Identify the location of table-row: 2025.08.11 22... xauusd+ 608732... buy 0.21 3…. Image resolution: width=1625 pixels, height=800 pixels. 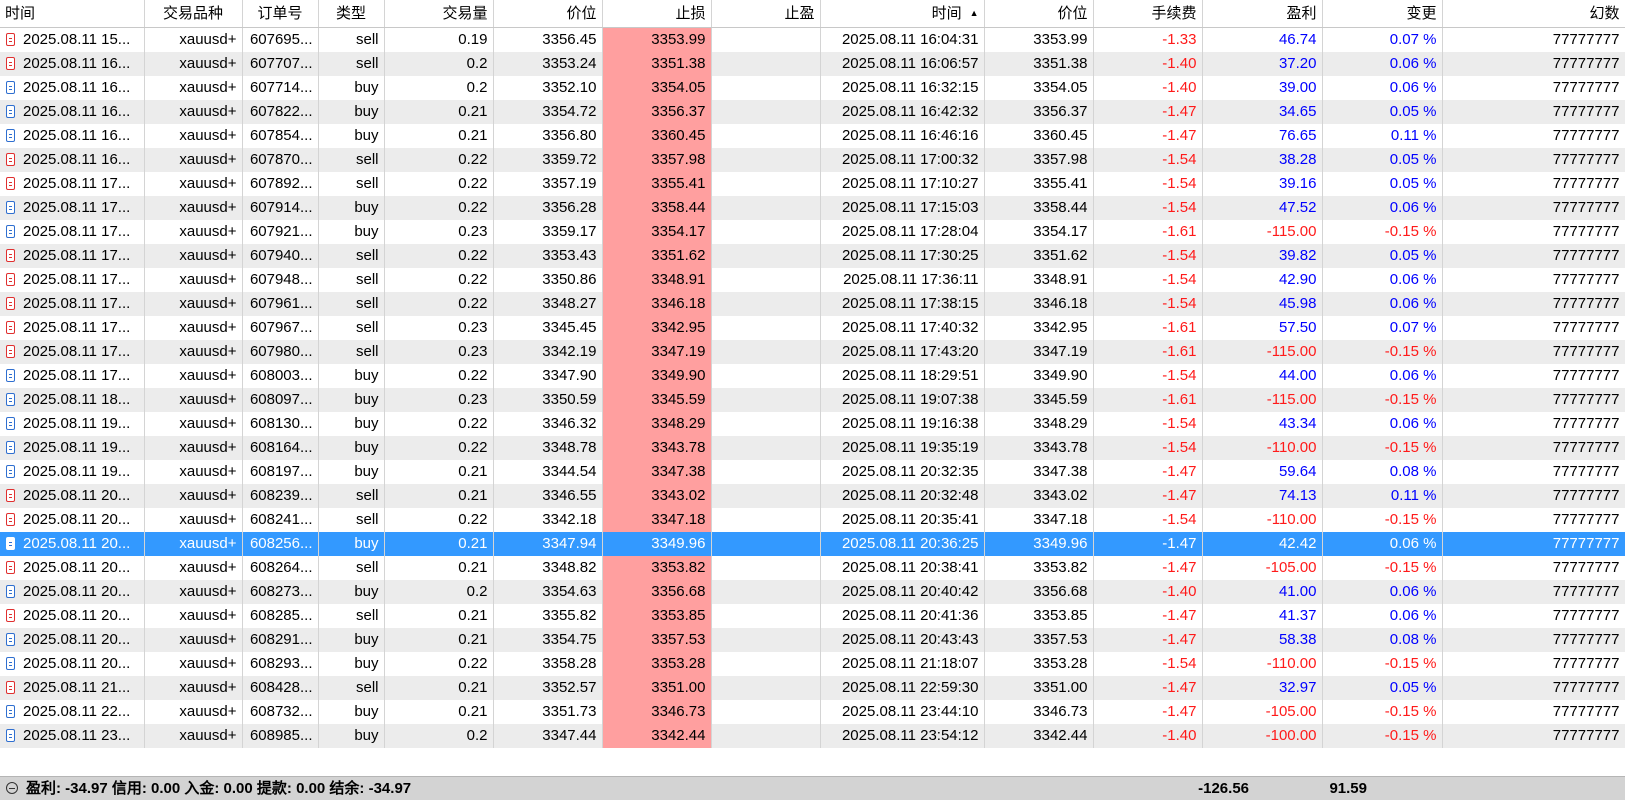
(812, 712).